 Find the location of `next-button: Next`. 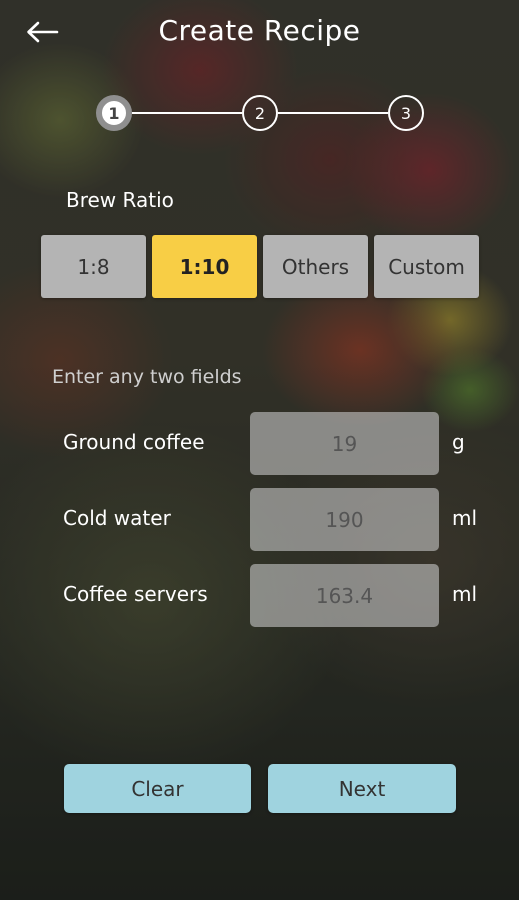

next-button: Next is located at coordinates (362, 788).